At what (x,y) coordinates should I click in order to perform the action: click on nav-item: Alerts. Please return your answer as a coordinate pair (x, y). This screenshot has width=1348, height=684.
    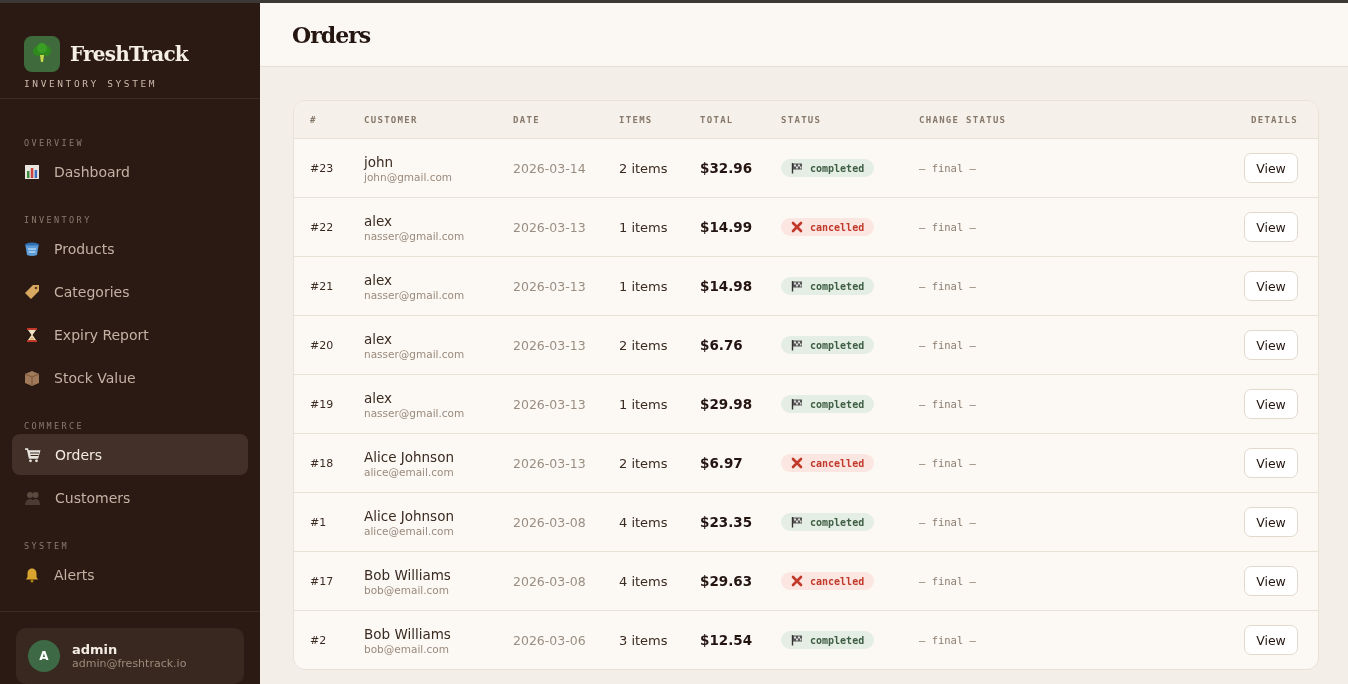
    Looking at the image, I should click on (130, 574).